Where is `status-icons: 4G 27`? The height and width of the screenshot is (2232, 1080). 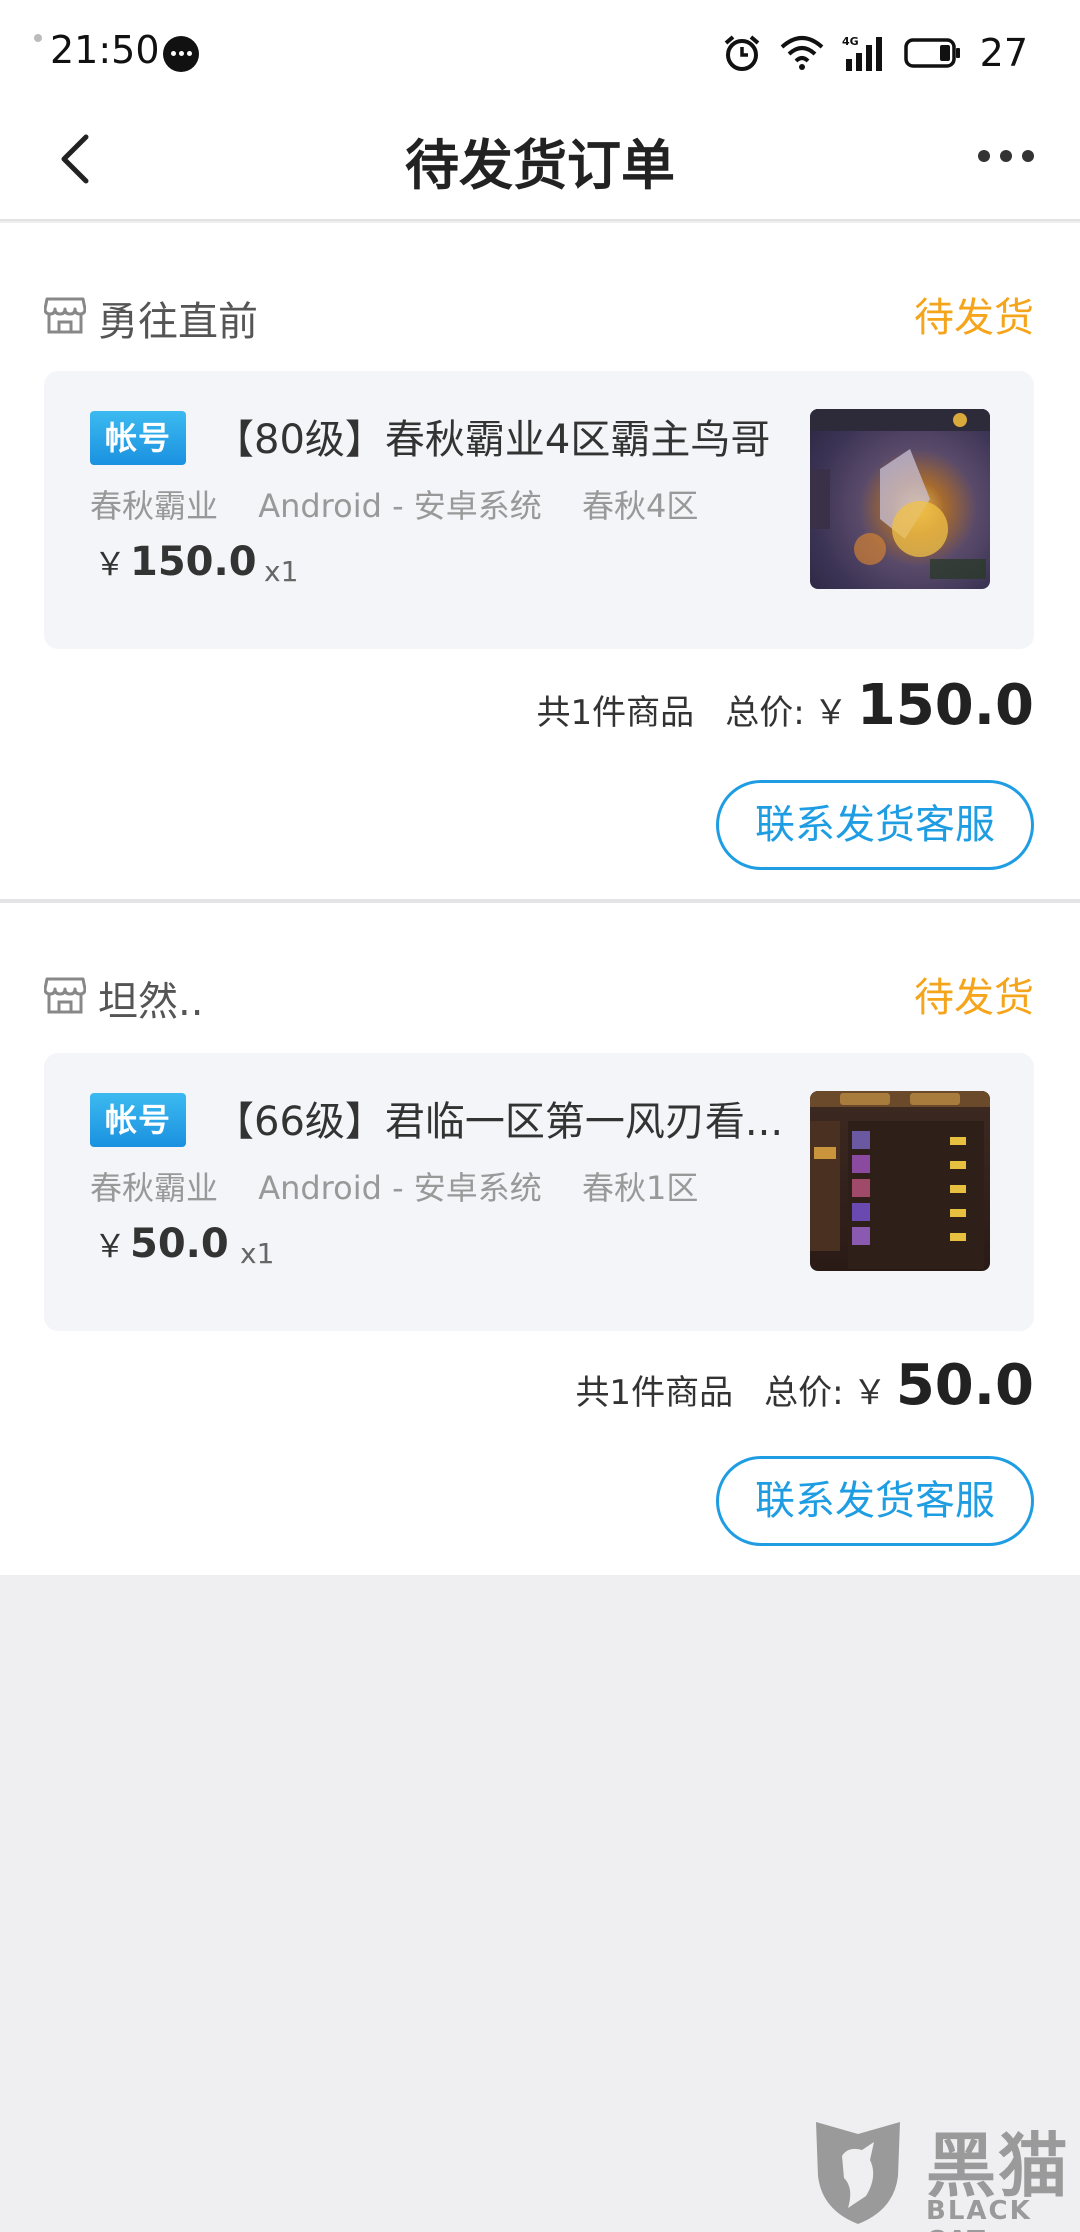 status-icons: 4G 27 is located at coordinates (875, 53).